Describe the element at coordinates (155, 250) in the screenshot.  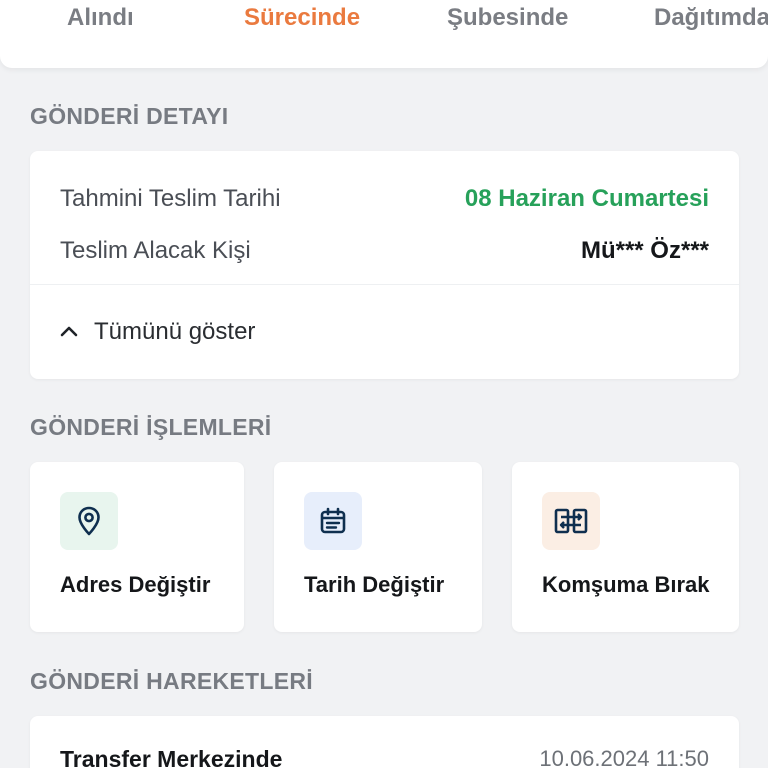
I see `recipient-label: Teslim Alacak Kişi` at that location.